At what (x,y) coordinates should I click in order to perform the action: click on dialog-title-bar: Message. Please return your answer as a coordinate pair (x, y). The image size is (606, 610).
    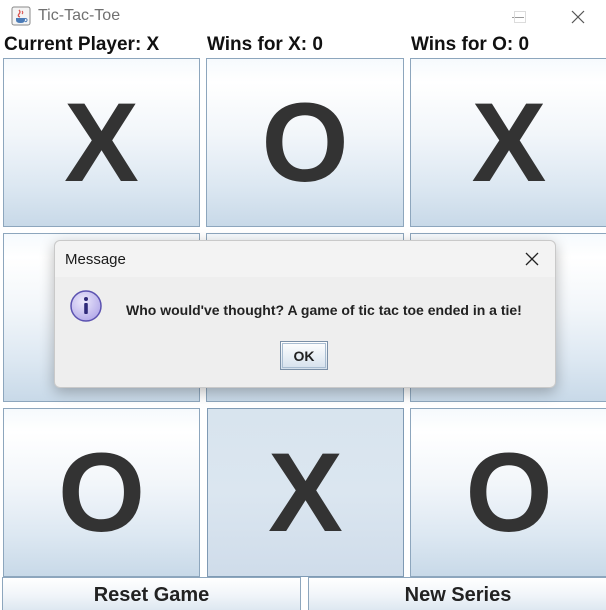
    Looking at the image, I should click on (305, 259).